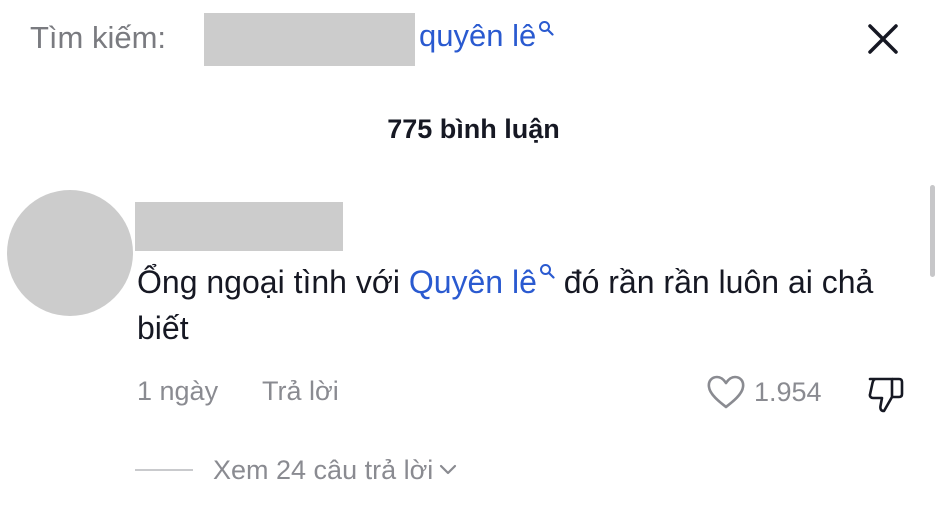  What do you see at coordinates (726, 392) in the screenshot?
I see `heart-icon` at bounding box center [726, 392].